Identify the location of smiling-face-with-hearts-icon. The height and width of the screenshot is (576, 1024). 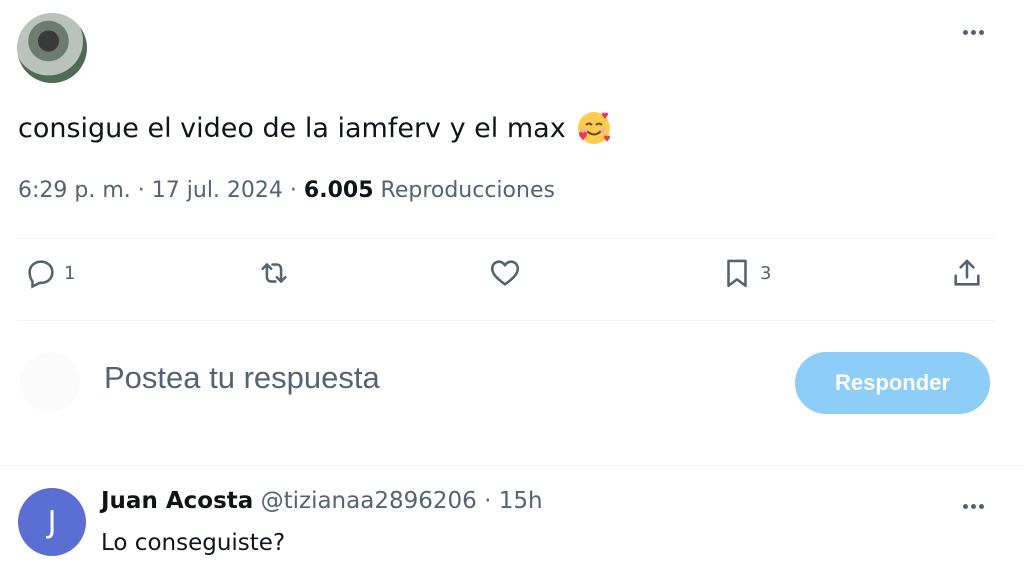
(593, 128).